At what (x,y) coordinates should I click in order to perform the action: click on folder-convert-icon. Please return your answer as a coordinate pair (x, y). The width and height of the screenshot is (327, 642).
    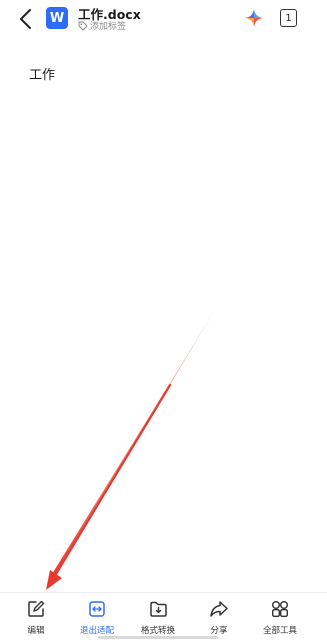
    Looking at the image, I should click on (158, 609).